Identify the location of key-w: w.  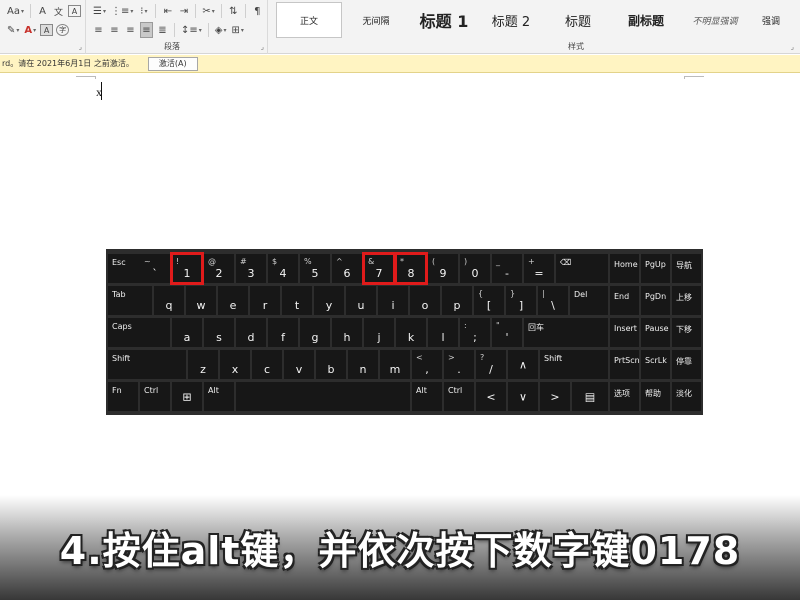
(201, 300).